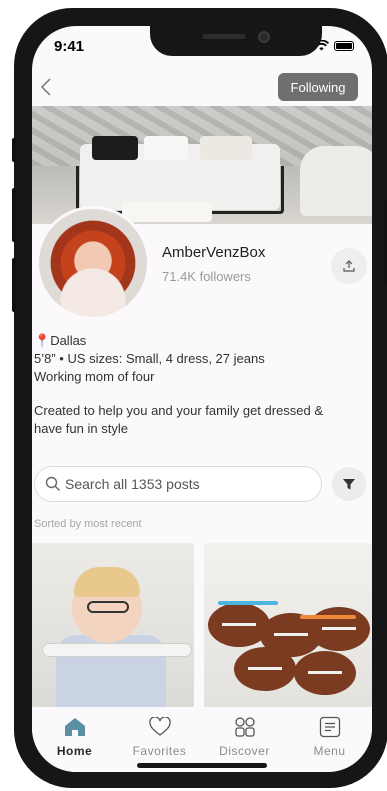 The image size is (387, 791). Describe the element at coordinates (68, 340) in the screenshot. I see `bio-location: Dallas` at that location.